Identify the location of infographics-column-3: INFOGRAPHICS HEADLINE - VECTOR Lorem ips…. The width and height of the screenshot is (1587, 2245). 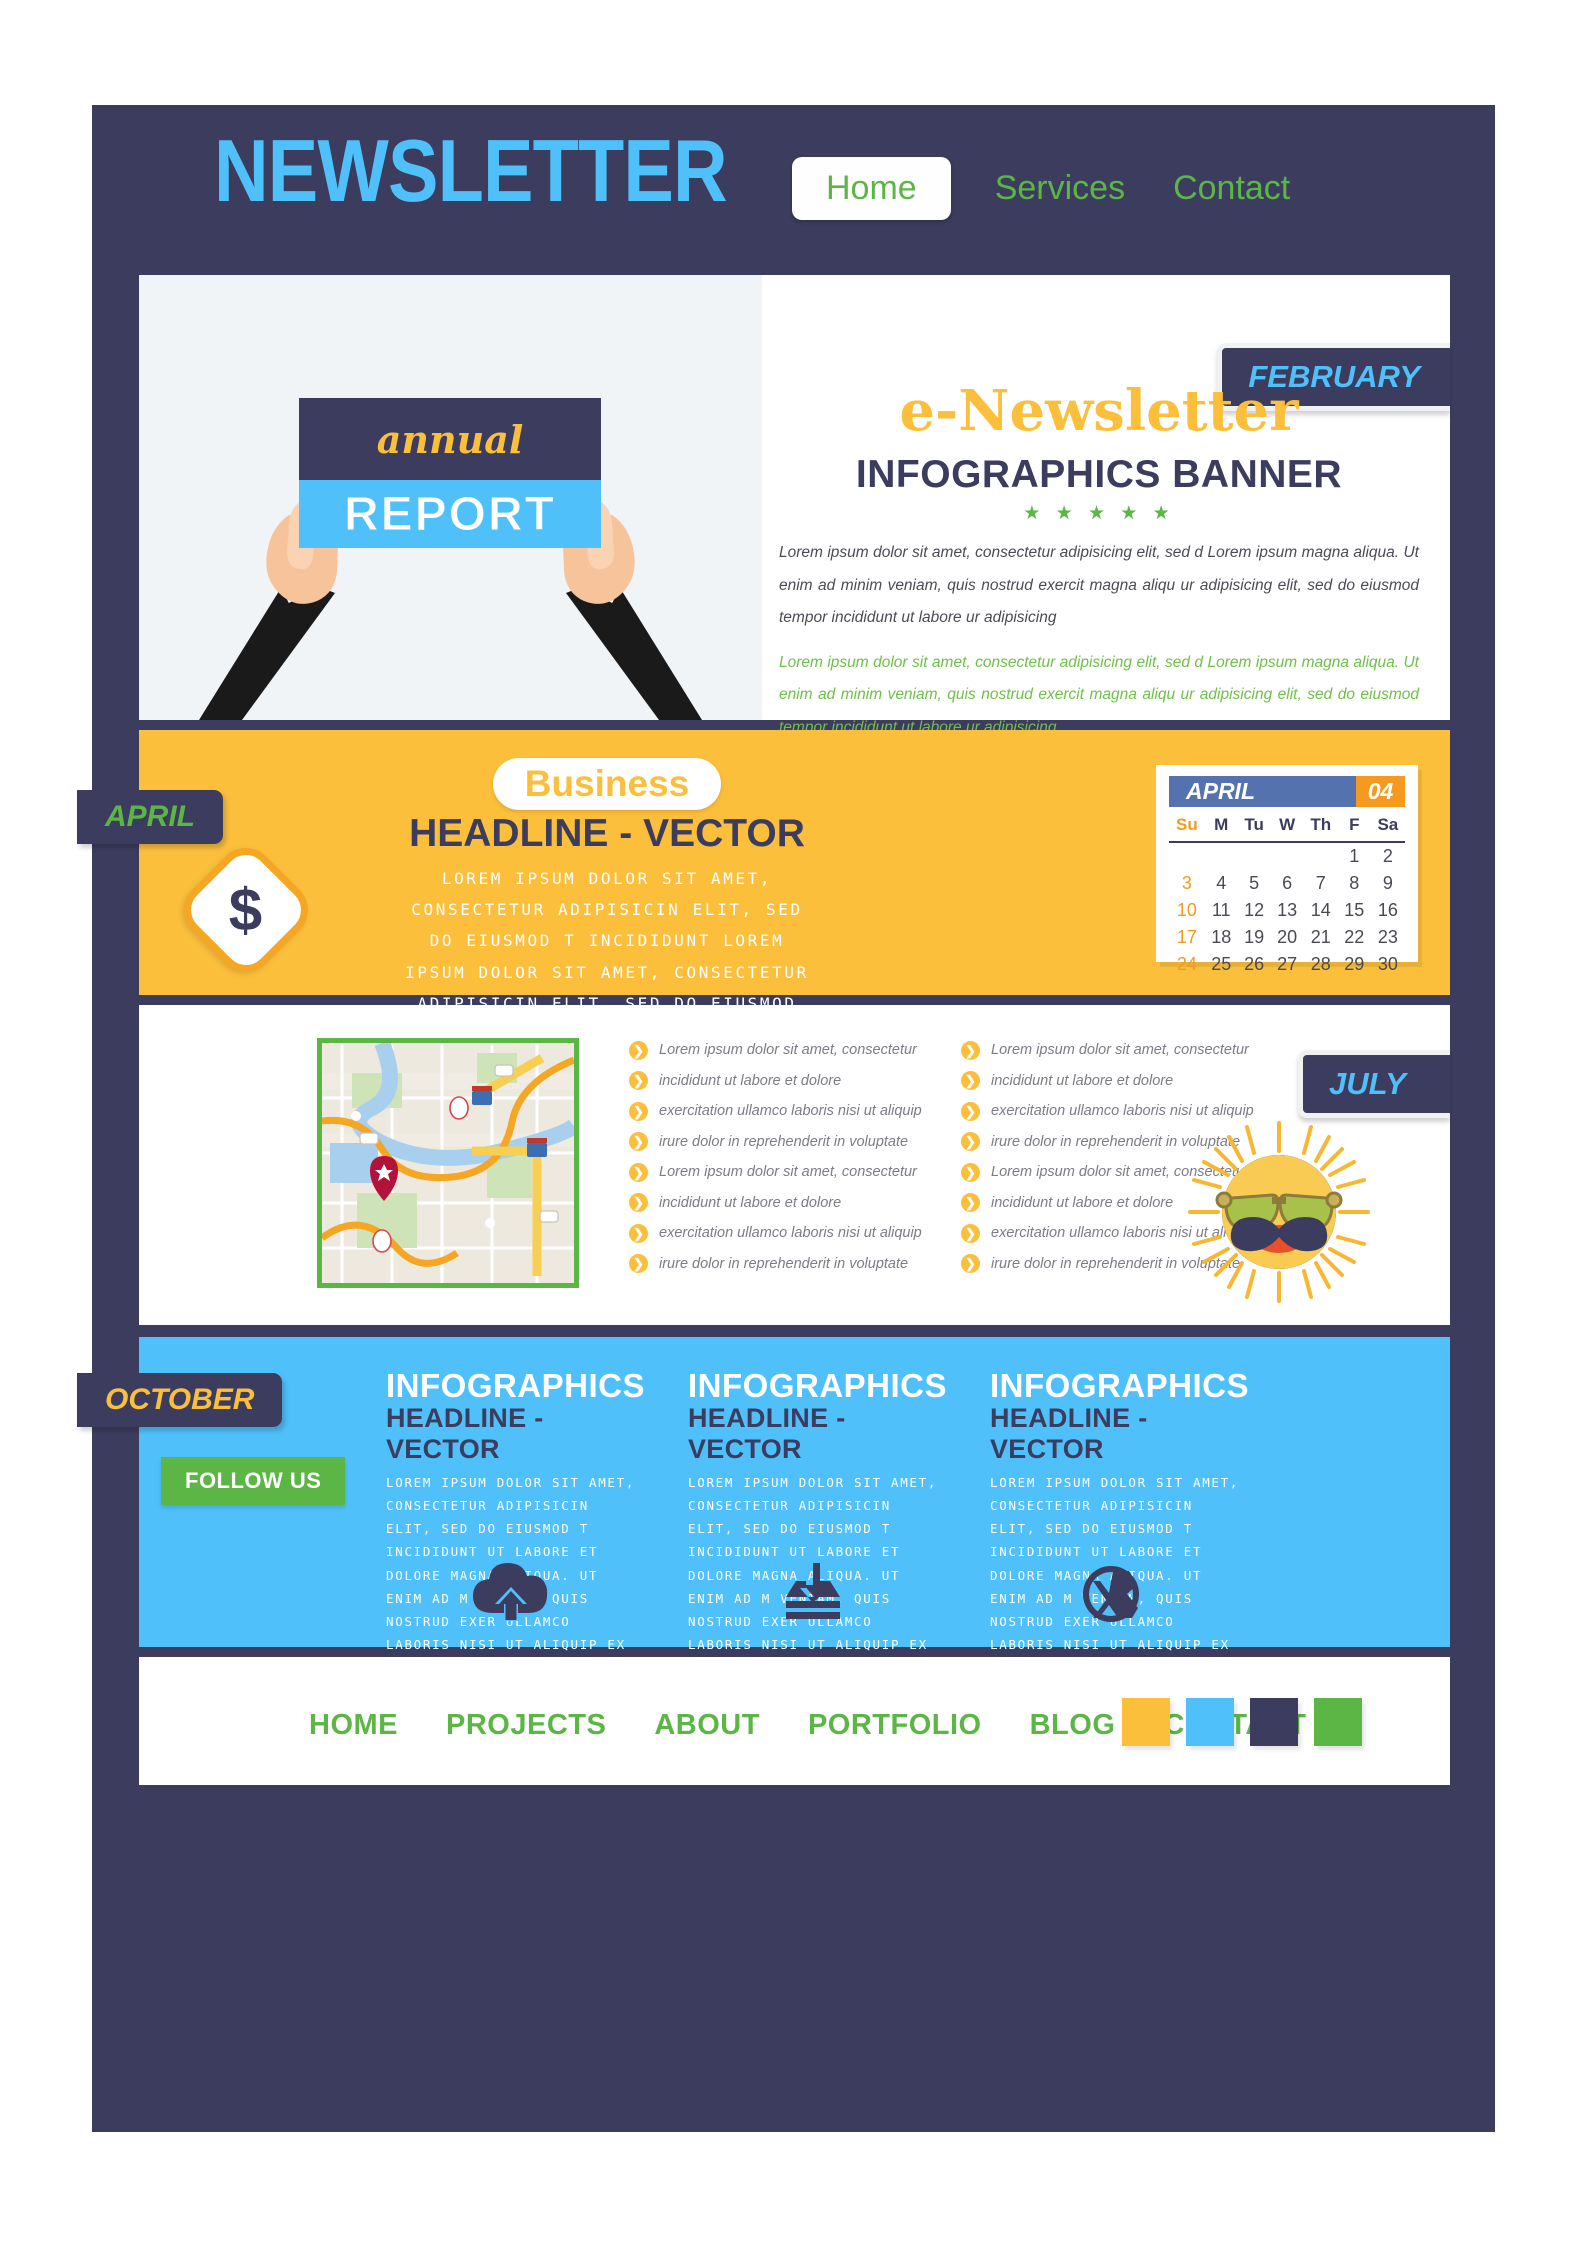
(1120, 1523).